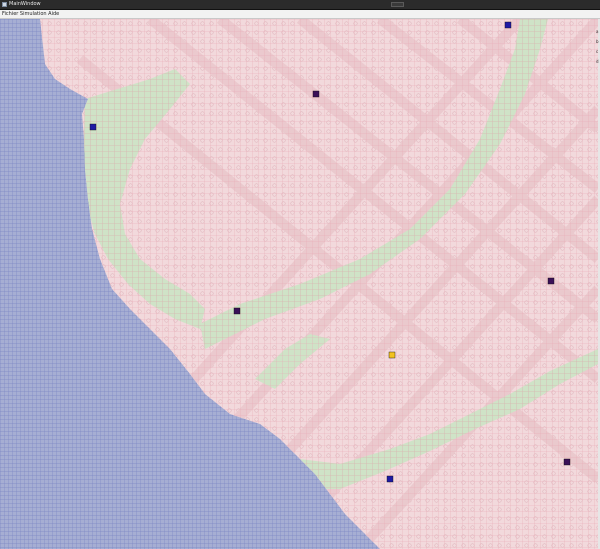 The width and height of the screenshot is (600, 549). What do you see at coordinates (300, 5) in the screenshot?
I see `window-titlebar: MainWindow` at bounding box center [300, 5].